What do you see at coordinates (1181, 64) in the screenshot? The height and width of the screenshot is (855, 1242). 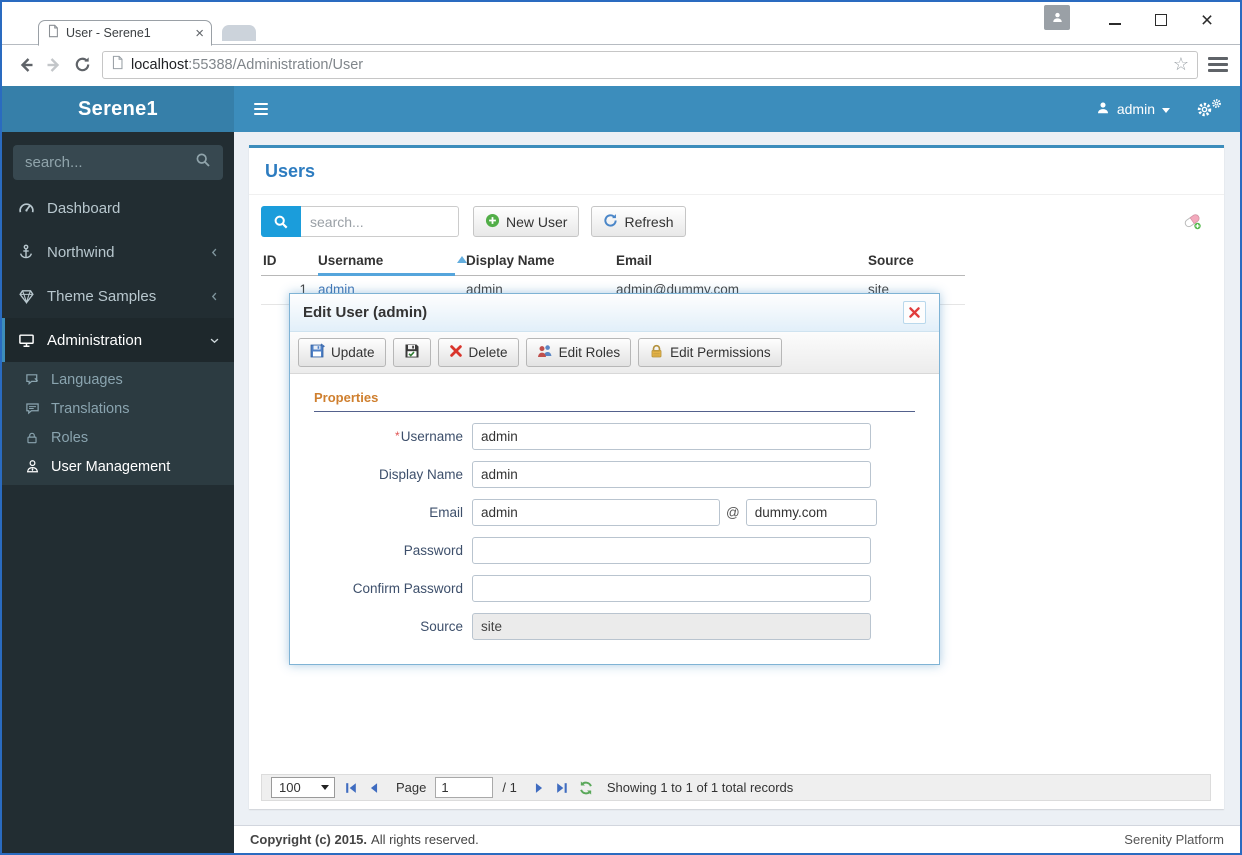 I see `bookmark-star-icon: ☆` at bounding box center [1181, 64].